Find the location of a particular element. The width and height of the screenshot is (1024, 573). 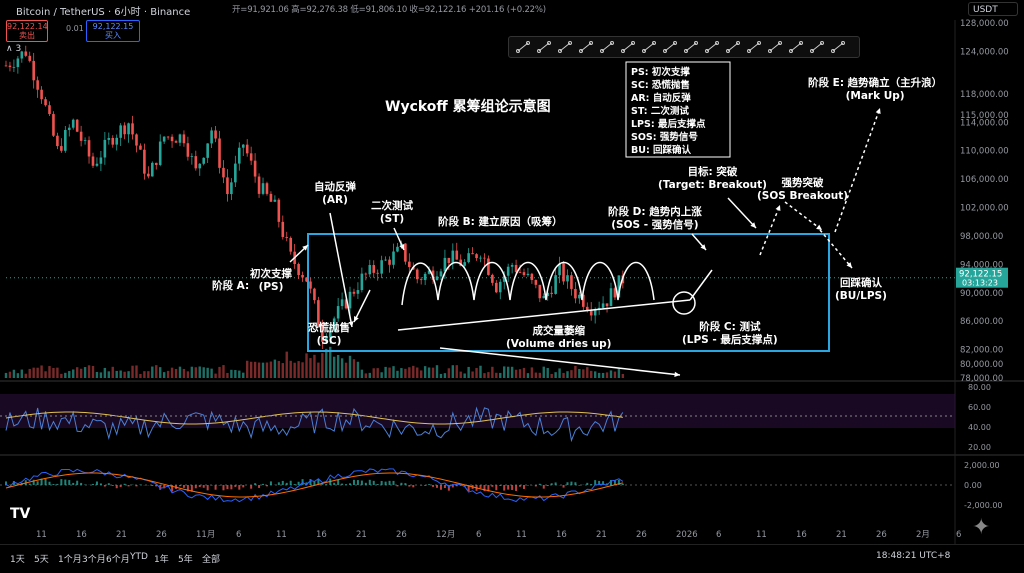

bu-arrow-1-head is located at coordinates (819, 227).